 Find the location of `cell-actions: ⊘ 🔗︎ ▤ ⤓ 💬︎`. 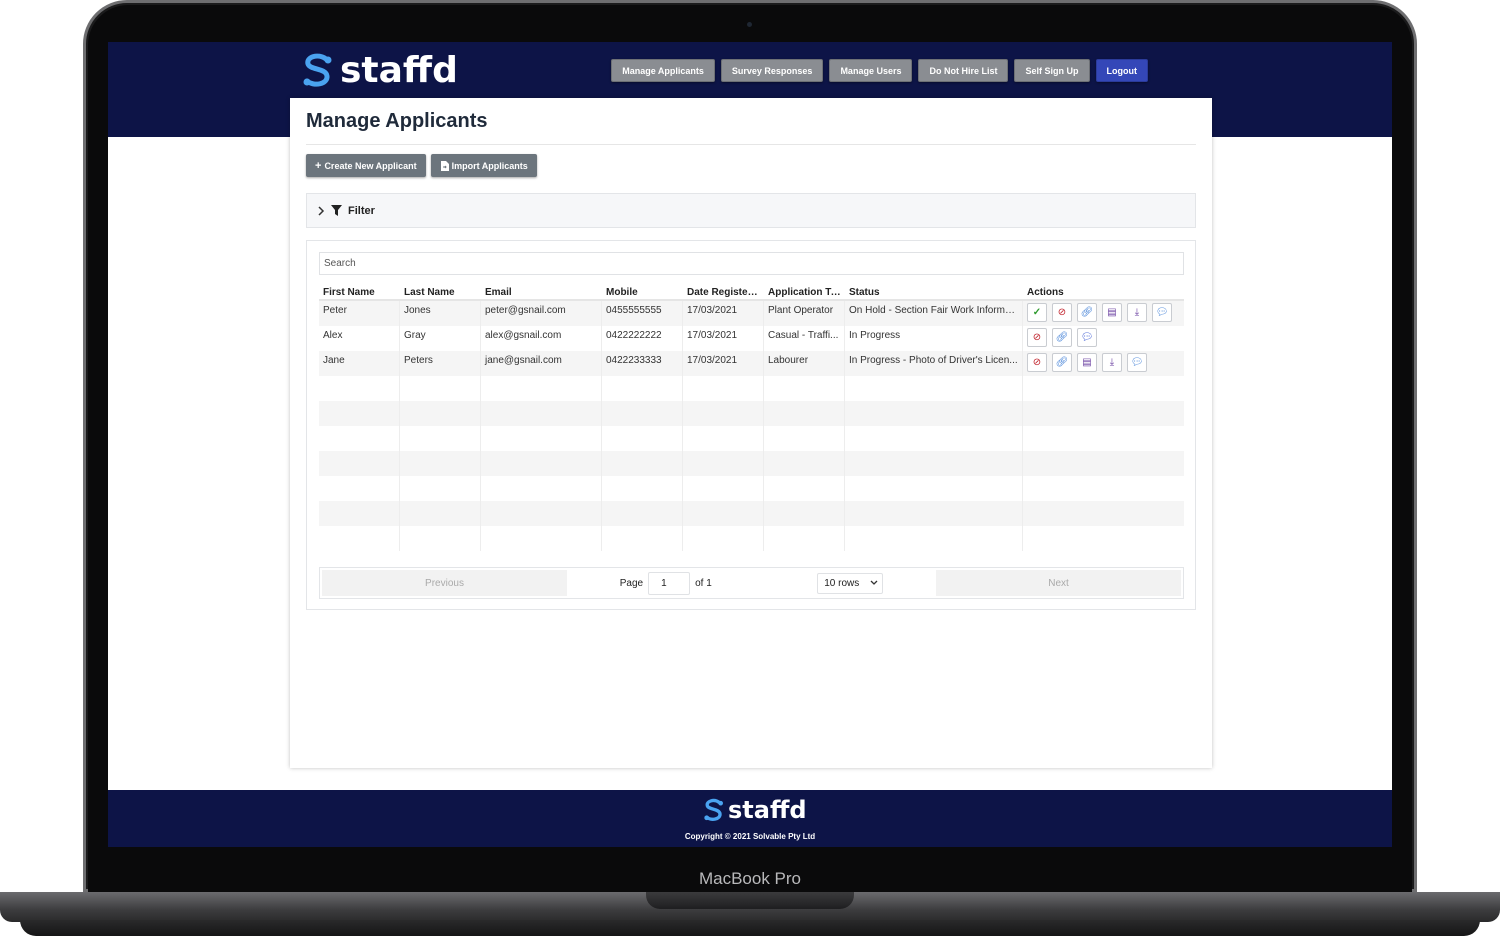

cell-actions: ⊘ 🔗︎ ▤ ⤓ 💬︎ is located at coordinates (1103, 363).